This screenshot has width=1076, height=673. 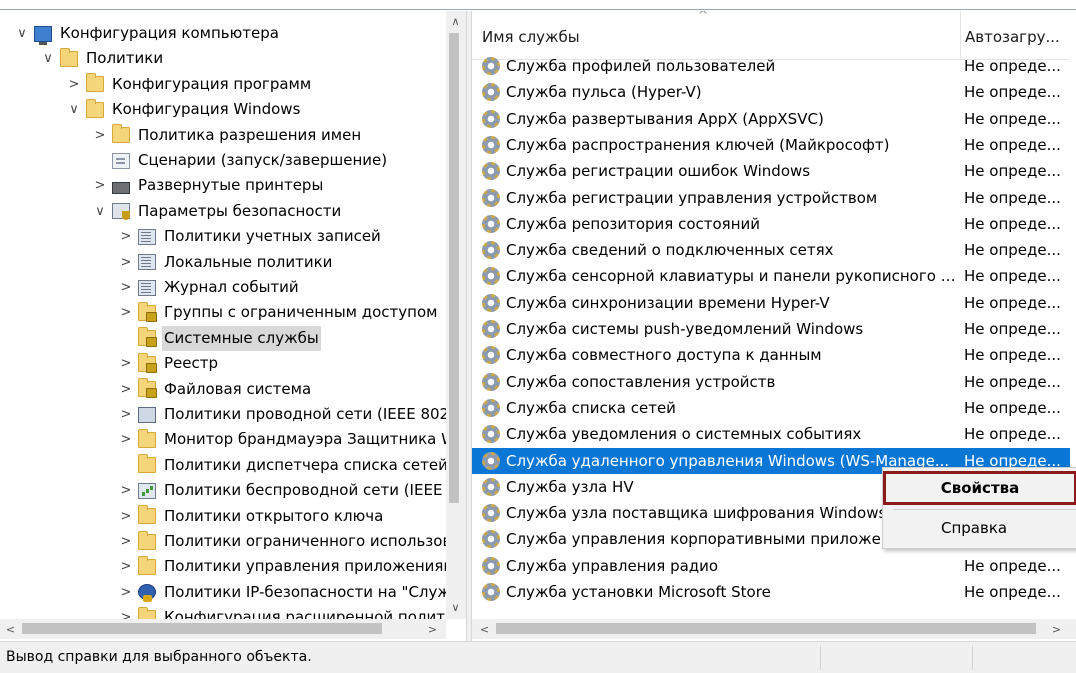 What do you see at coordinates (282, 566) in the screenshot?
I see `tree-item: > Политики управления приложениями` at bounding box center [282, 566].